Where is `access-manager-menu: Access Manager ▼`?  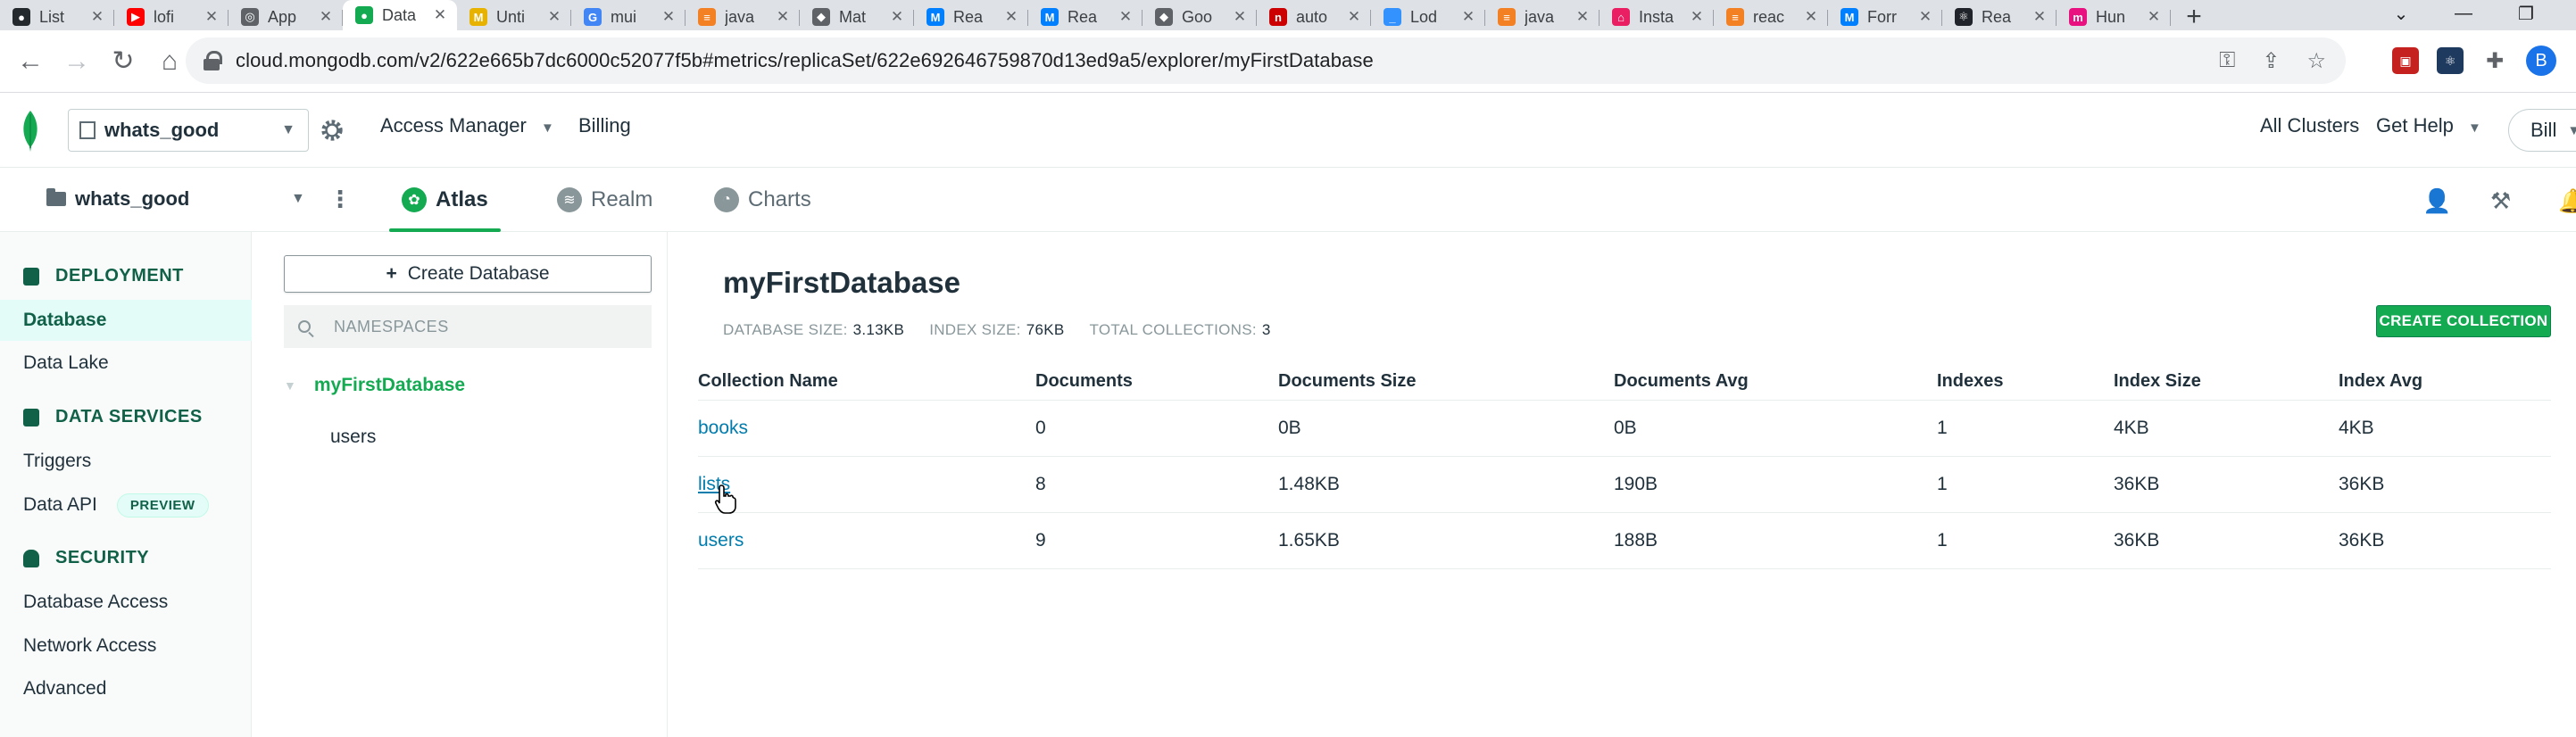 access-manager-menu: Access Manager ▼ is located at coordinates (467, 125).